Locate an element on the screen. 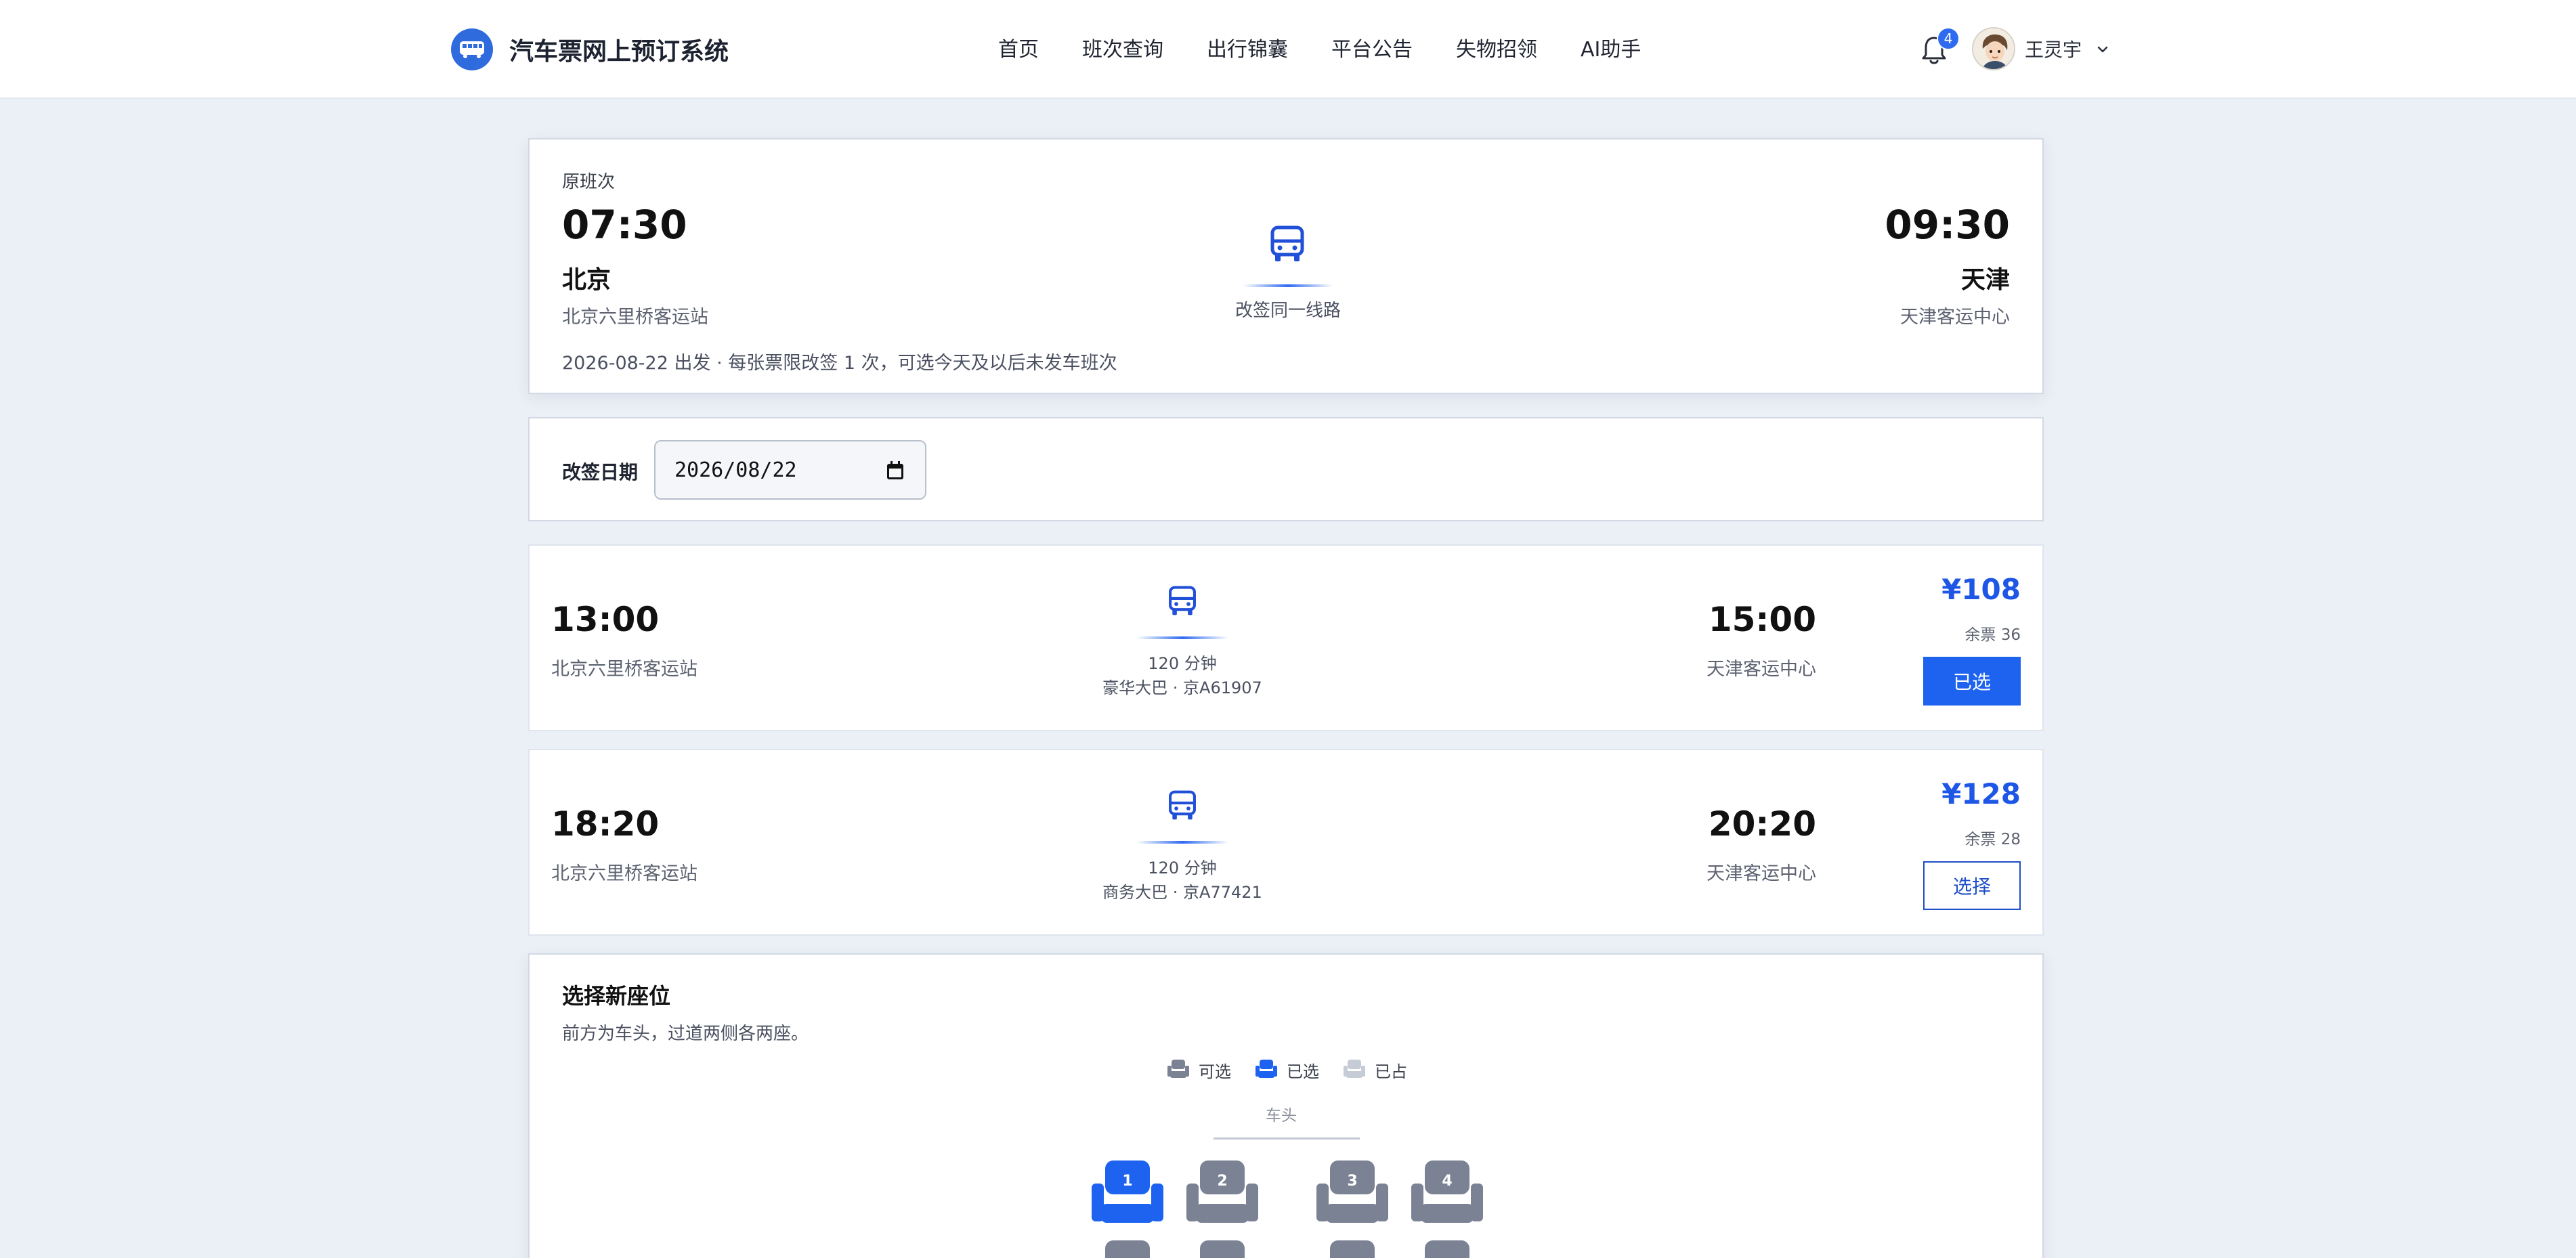  reschedule-rules-note: 2026-08-22 出发 · 每张票限改签 1 次，可选今天及以后未发车班次 is located at coordinates (839, 363).